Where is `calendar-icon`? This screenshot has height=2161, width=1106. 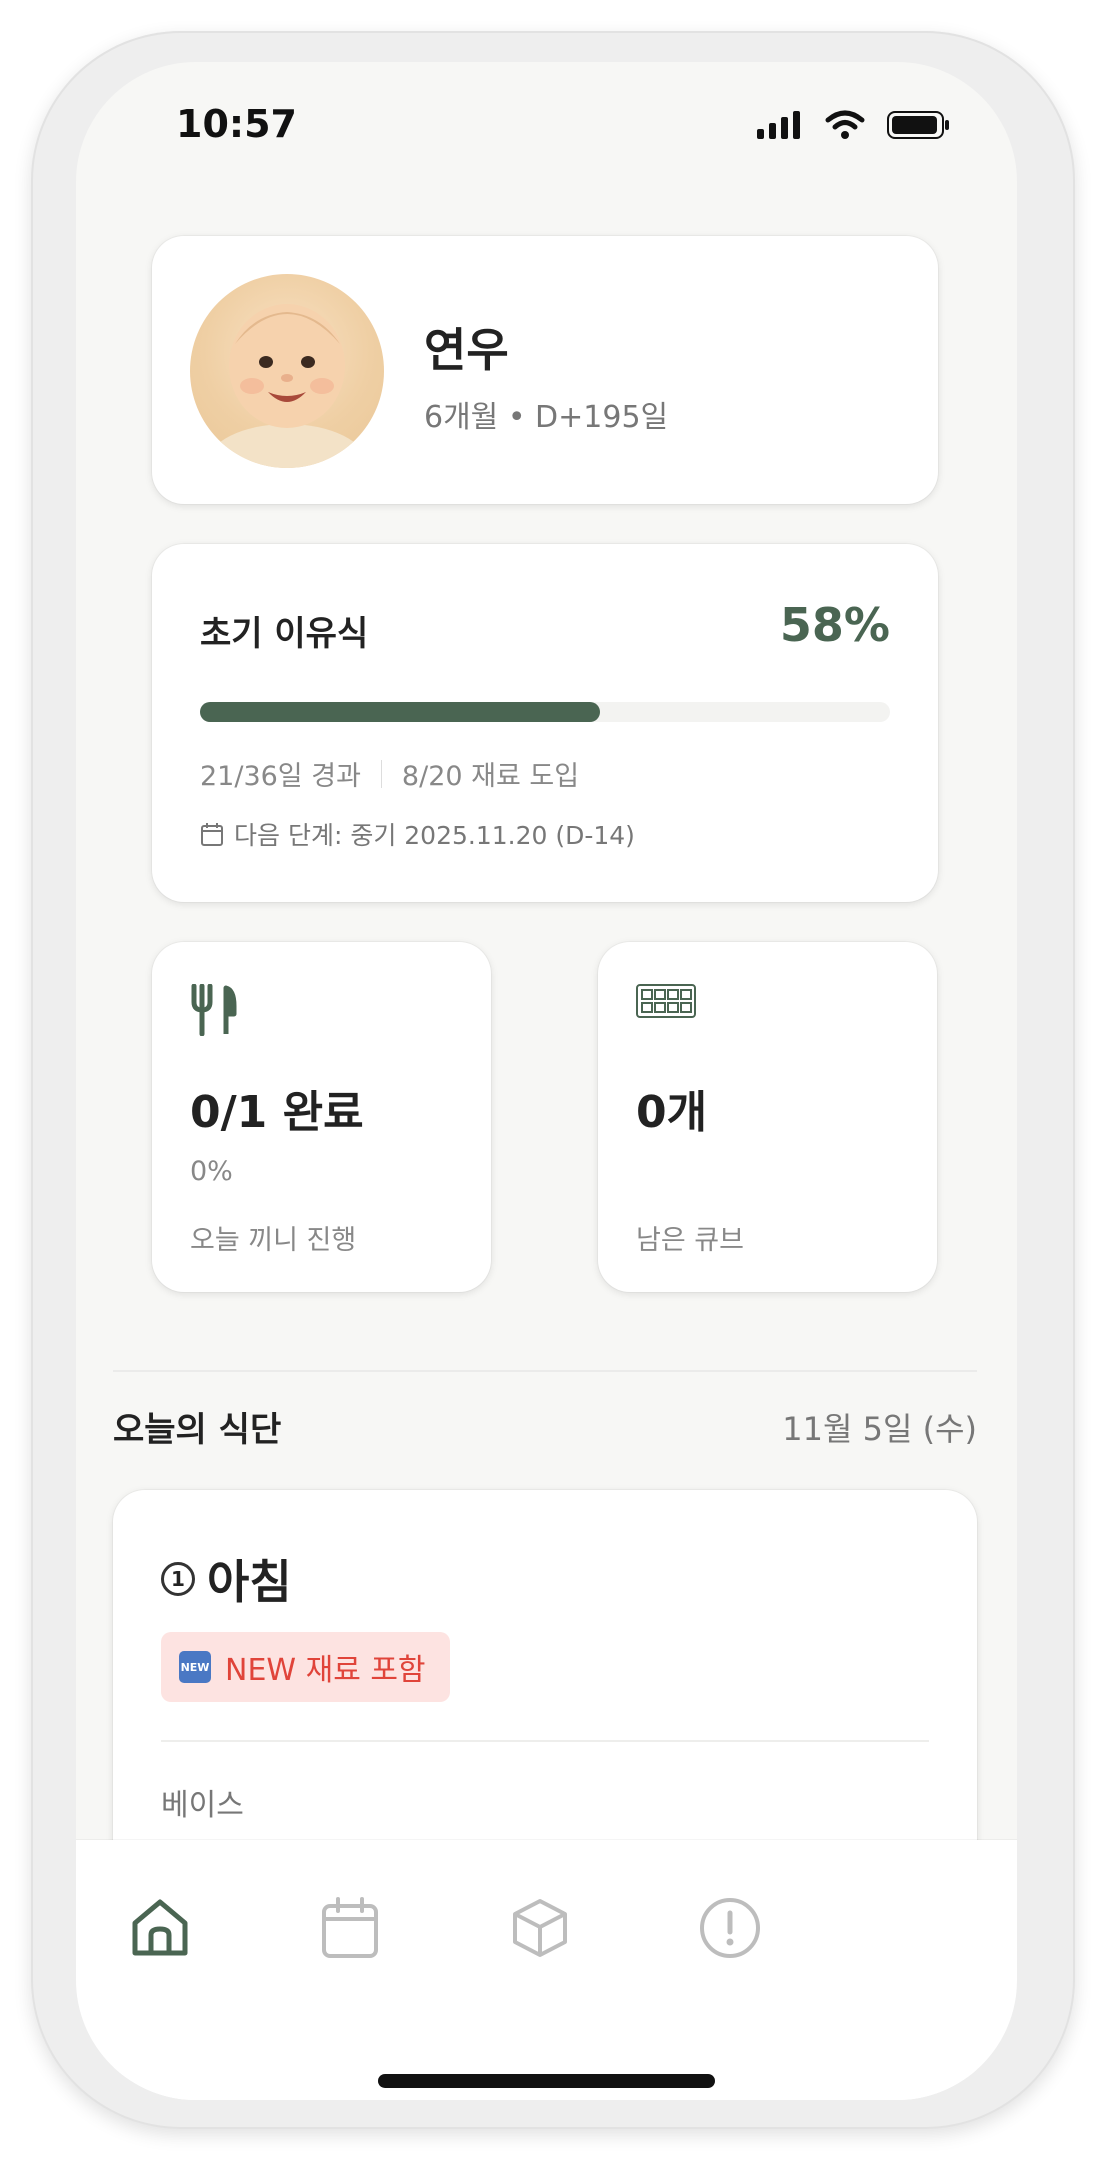 calendar-icon is located at coordinates (350, 1927).